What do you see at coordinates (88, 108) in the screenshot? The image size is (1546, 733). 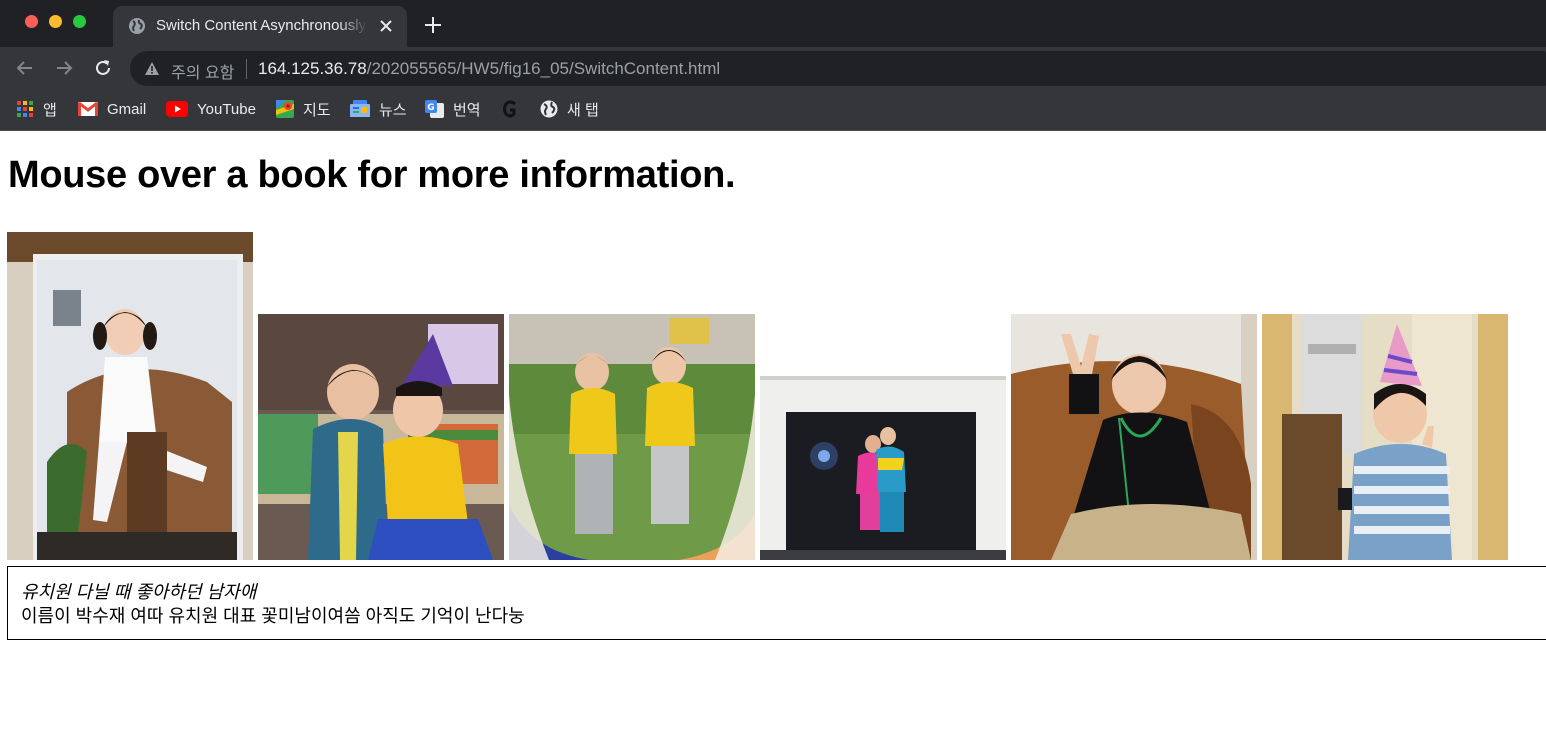 I see `gmail-icon` at bounding box center [88, 108].